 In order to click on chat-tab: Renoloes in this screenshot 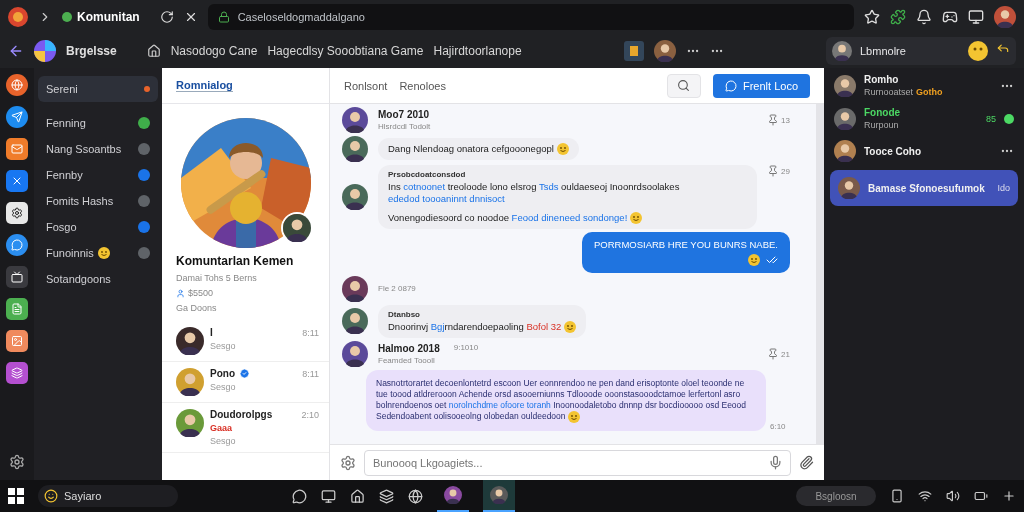, I will do `click(422, 85)`.